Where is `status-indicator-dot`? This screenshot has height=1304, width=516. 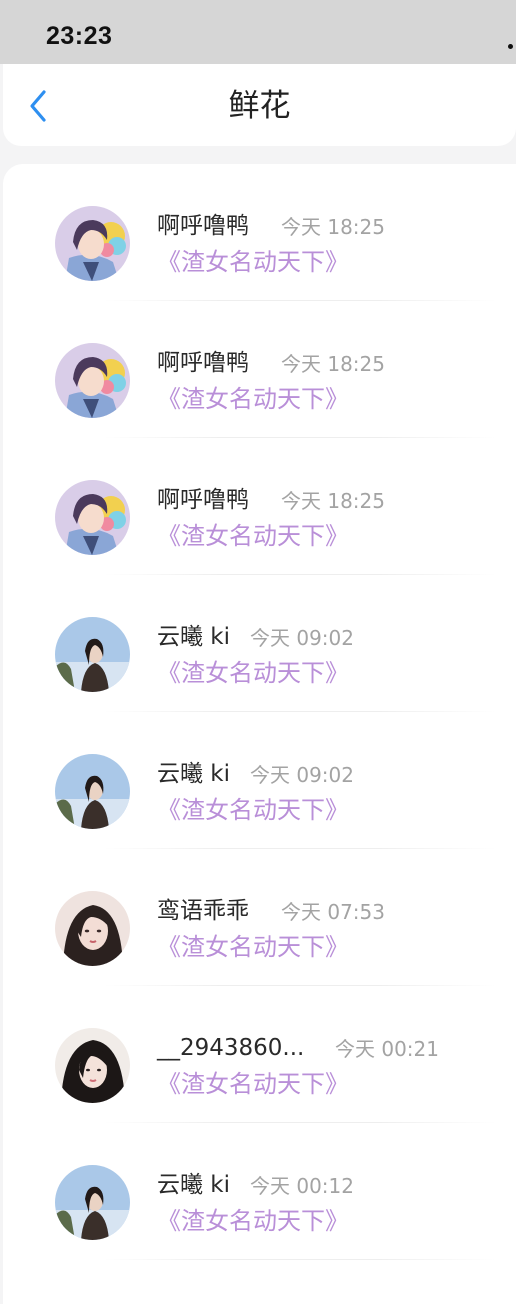
status-indicator-dot is located at coordinates (510, 46).